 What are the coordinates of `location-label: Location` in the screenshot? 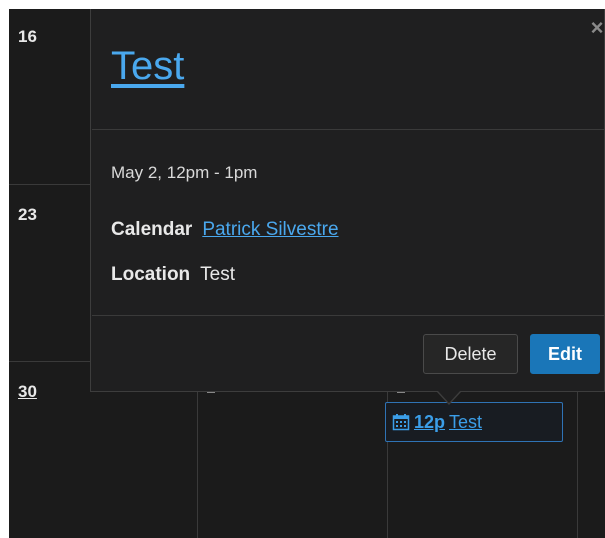 It's located at (151, 274).